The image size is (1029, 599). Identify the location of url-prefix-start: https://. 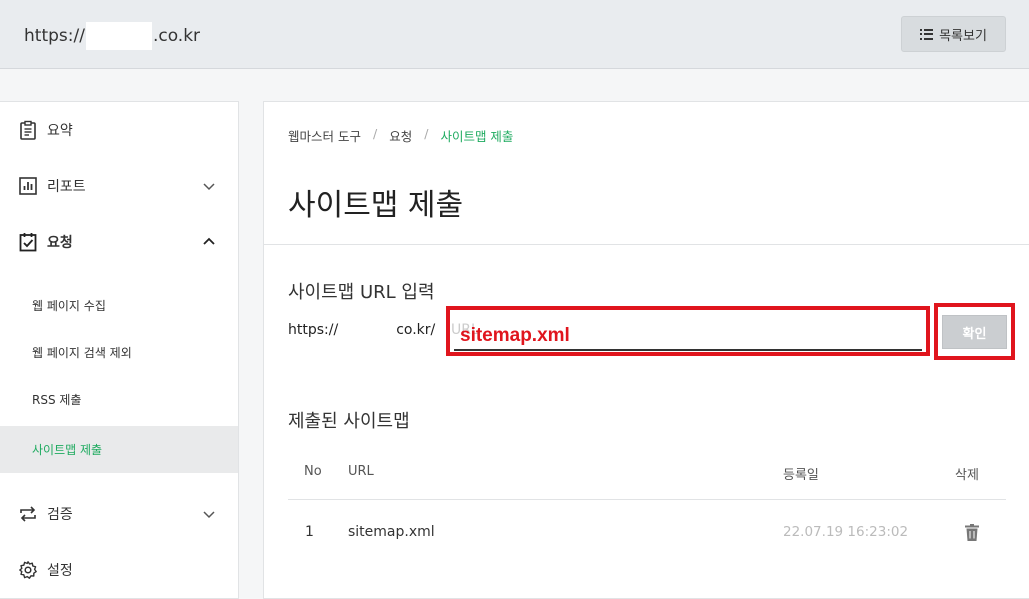
(313, 330).